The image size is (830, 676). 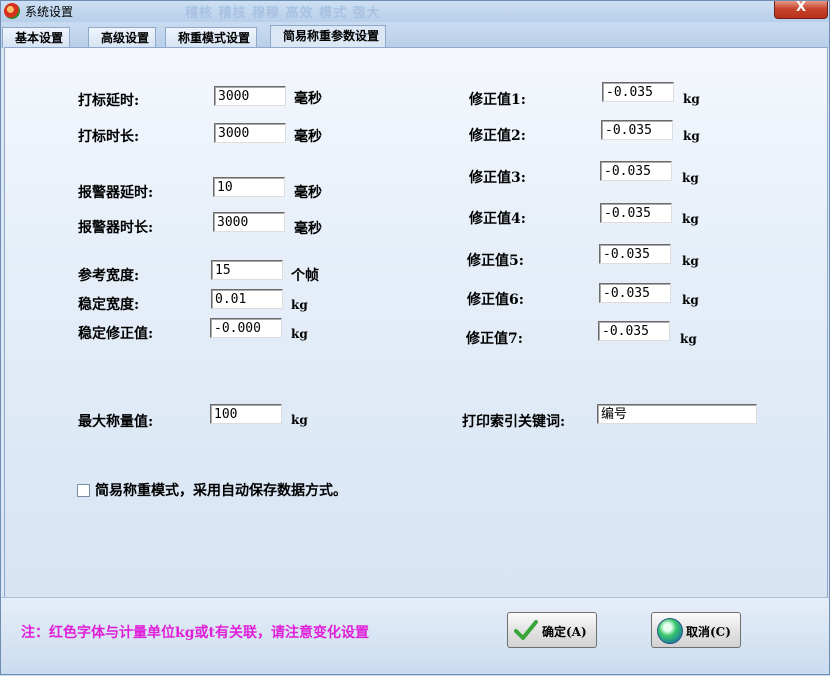 I want to click on correction-7-label: 修正值7:, so click(x=494, y=339).